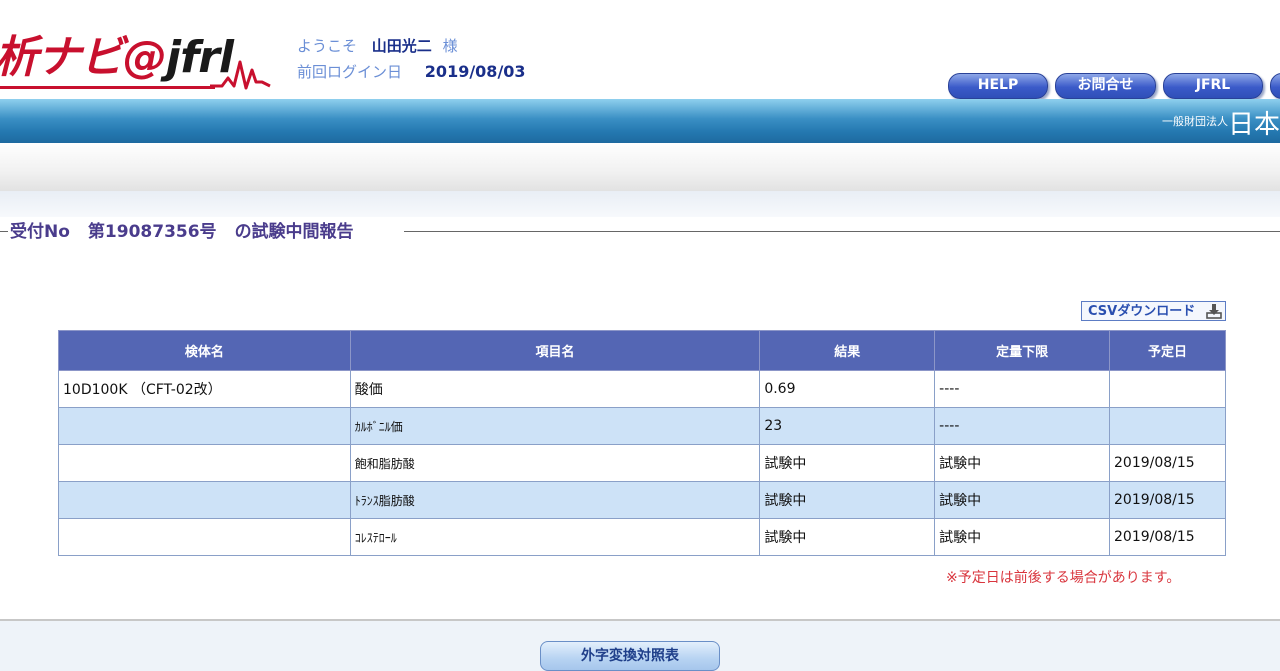 The width and height of the screenshot is (1280, 671). Describe the element at coordinates (847, 389) in the screenshot. I see `cell-result: 0.69` at that location.